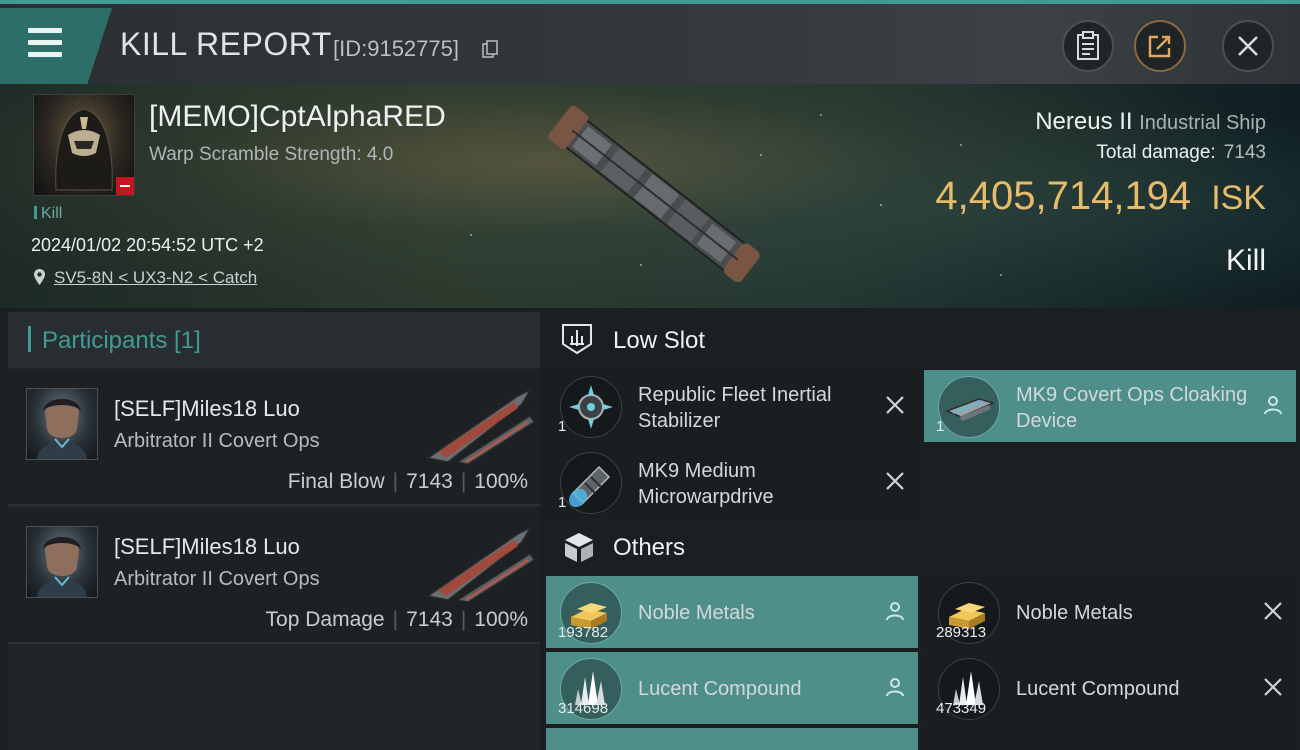 This screenshot has width=1300, height=750. Describe the element at coordinates (490, 49) in the screenshot. I see `copy-icon` at that location.